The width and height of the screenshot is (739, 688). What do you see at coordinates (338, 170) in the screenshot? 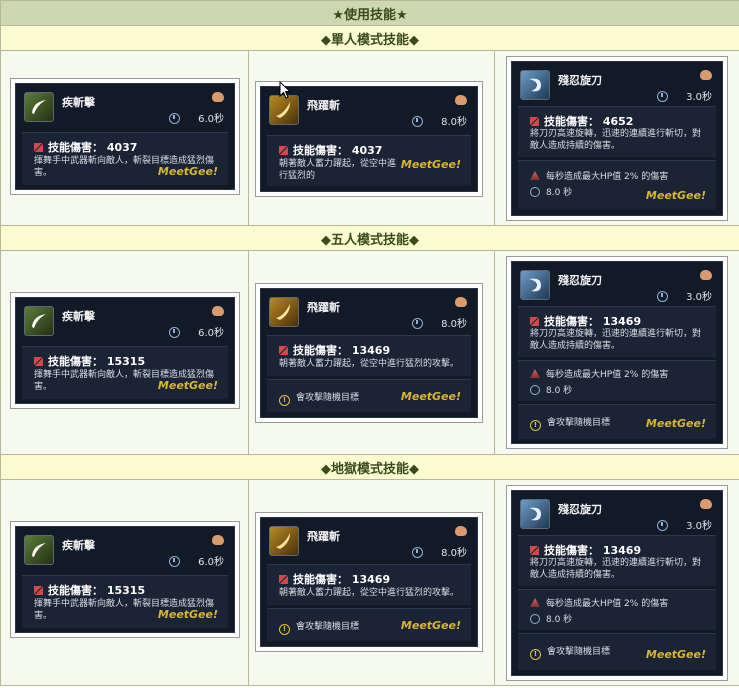
I see `skill-description: 朝著敵人蓄力躍起，從空中進行猛烈的` at bounding box center [338, 170].